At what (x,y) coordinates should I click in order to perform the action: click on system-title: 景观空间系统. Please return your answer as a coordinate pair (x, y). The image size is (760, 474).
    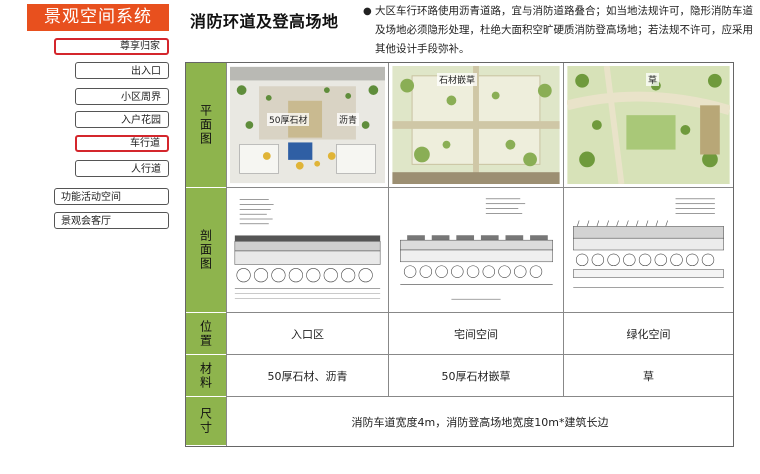
    Looking at the image, I should click on (98, 17).